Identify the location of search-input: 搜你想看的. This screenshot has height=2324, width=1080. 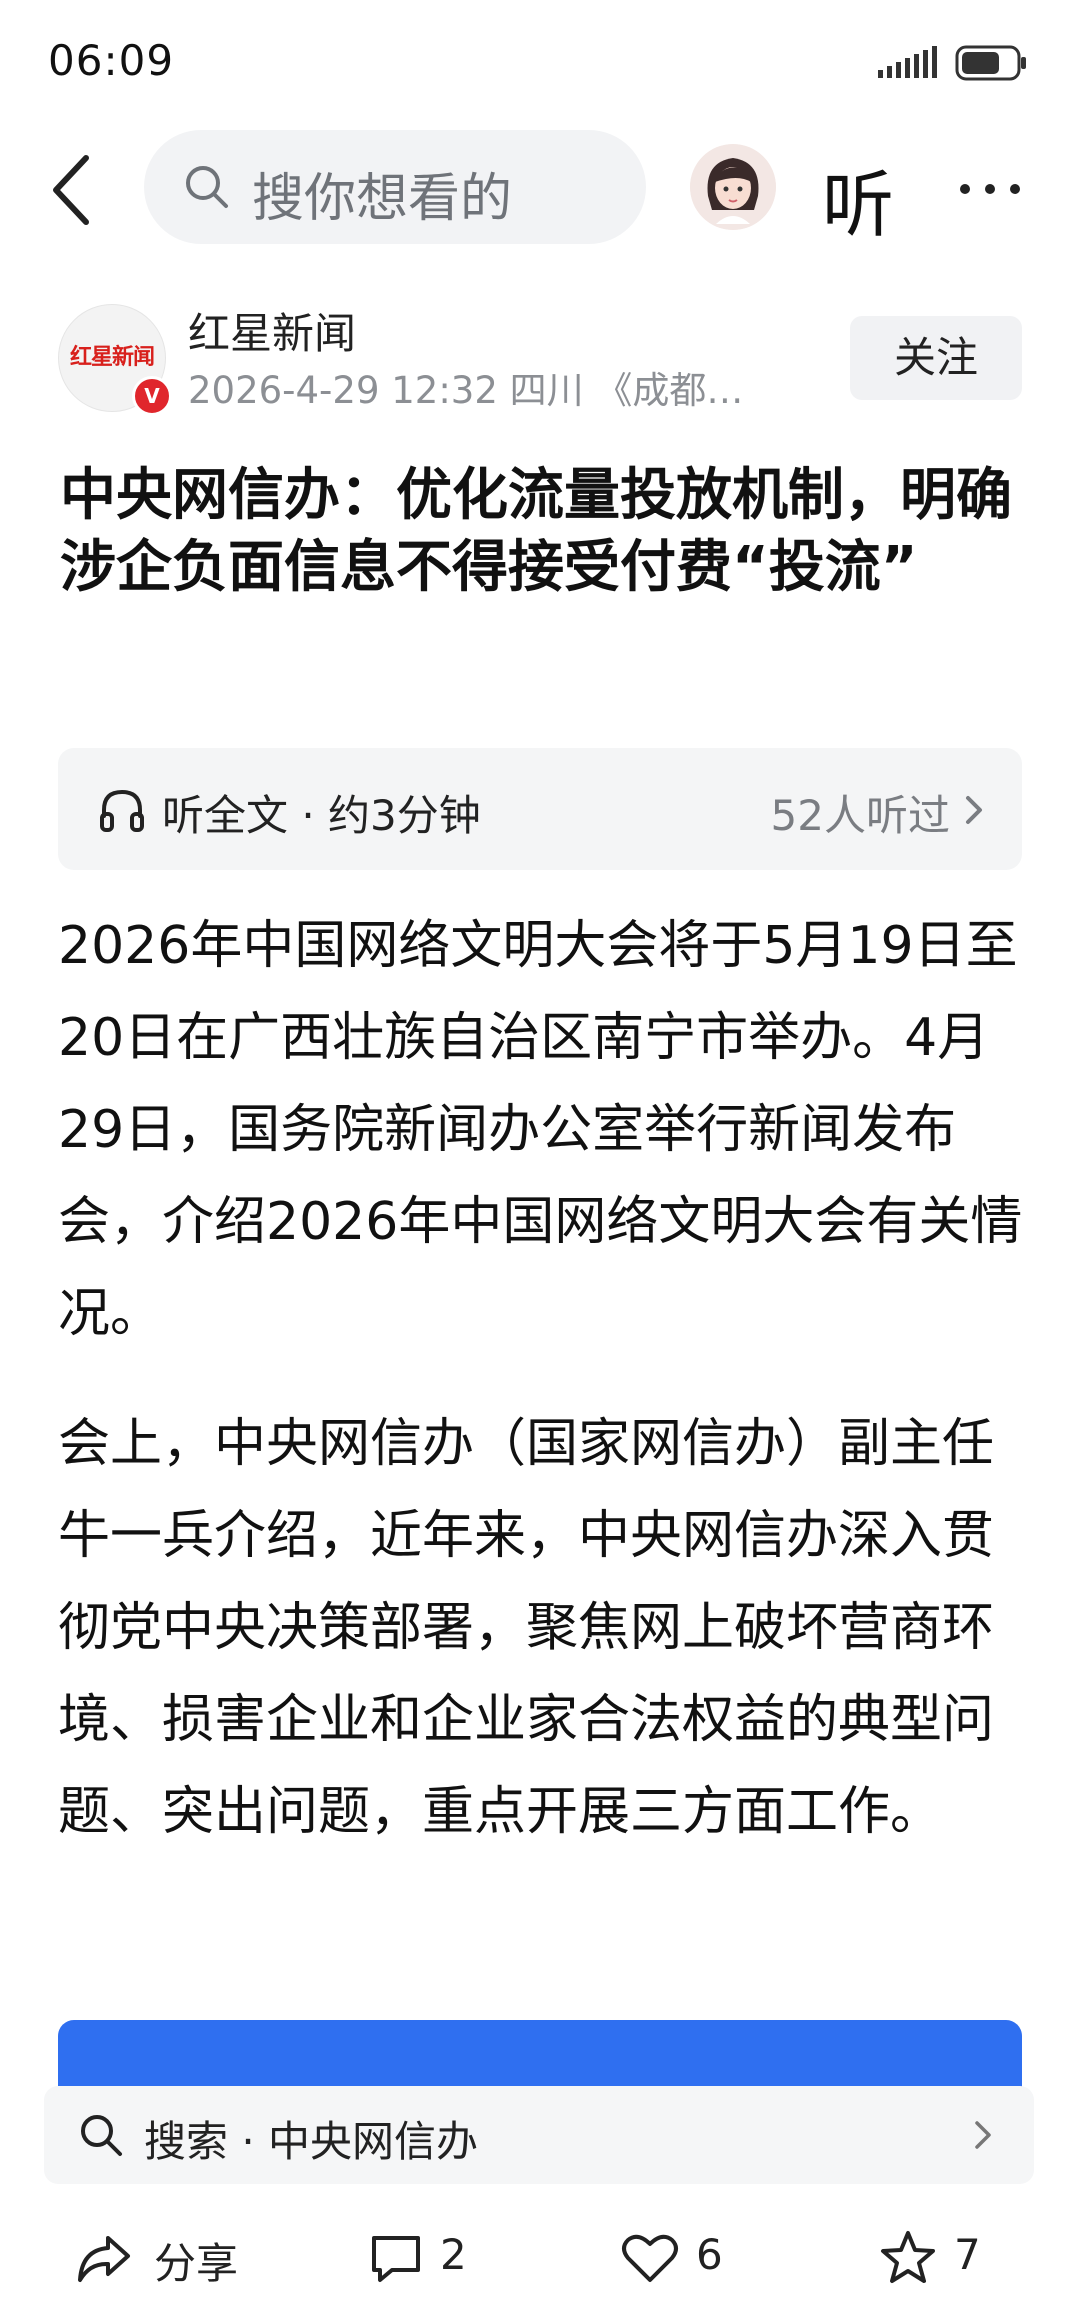
(395, 187).